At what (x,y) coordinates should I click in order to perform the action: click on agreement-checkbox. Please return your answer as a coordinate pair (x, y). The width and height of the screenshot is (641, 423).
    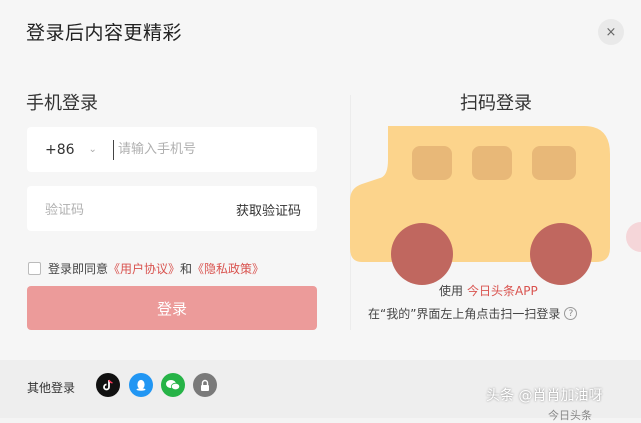
    Looking at the image, I should click on (34, 268).